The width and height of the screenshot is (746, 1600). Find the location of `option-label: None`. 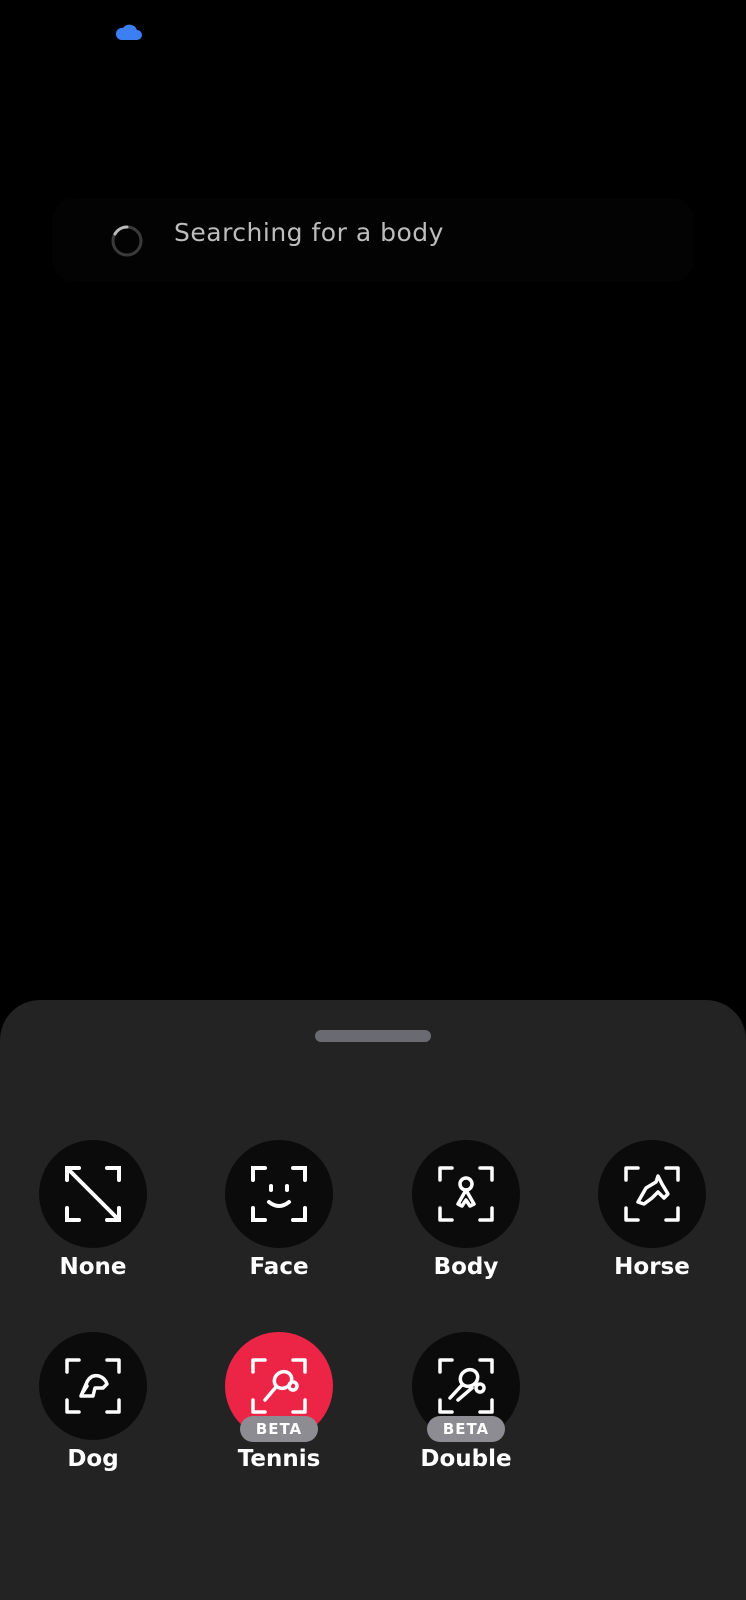

option-label: None is located at coordinates (93, 1267).